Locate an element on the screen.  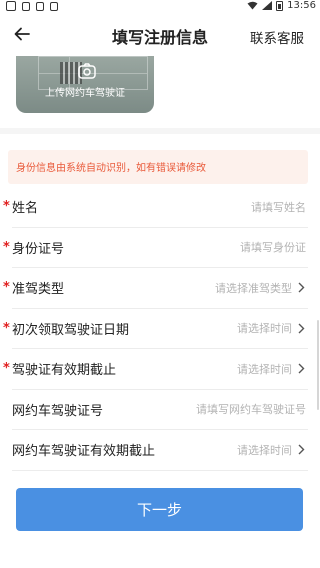
field-label: 姓名 is located at coordinates (25, 209).